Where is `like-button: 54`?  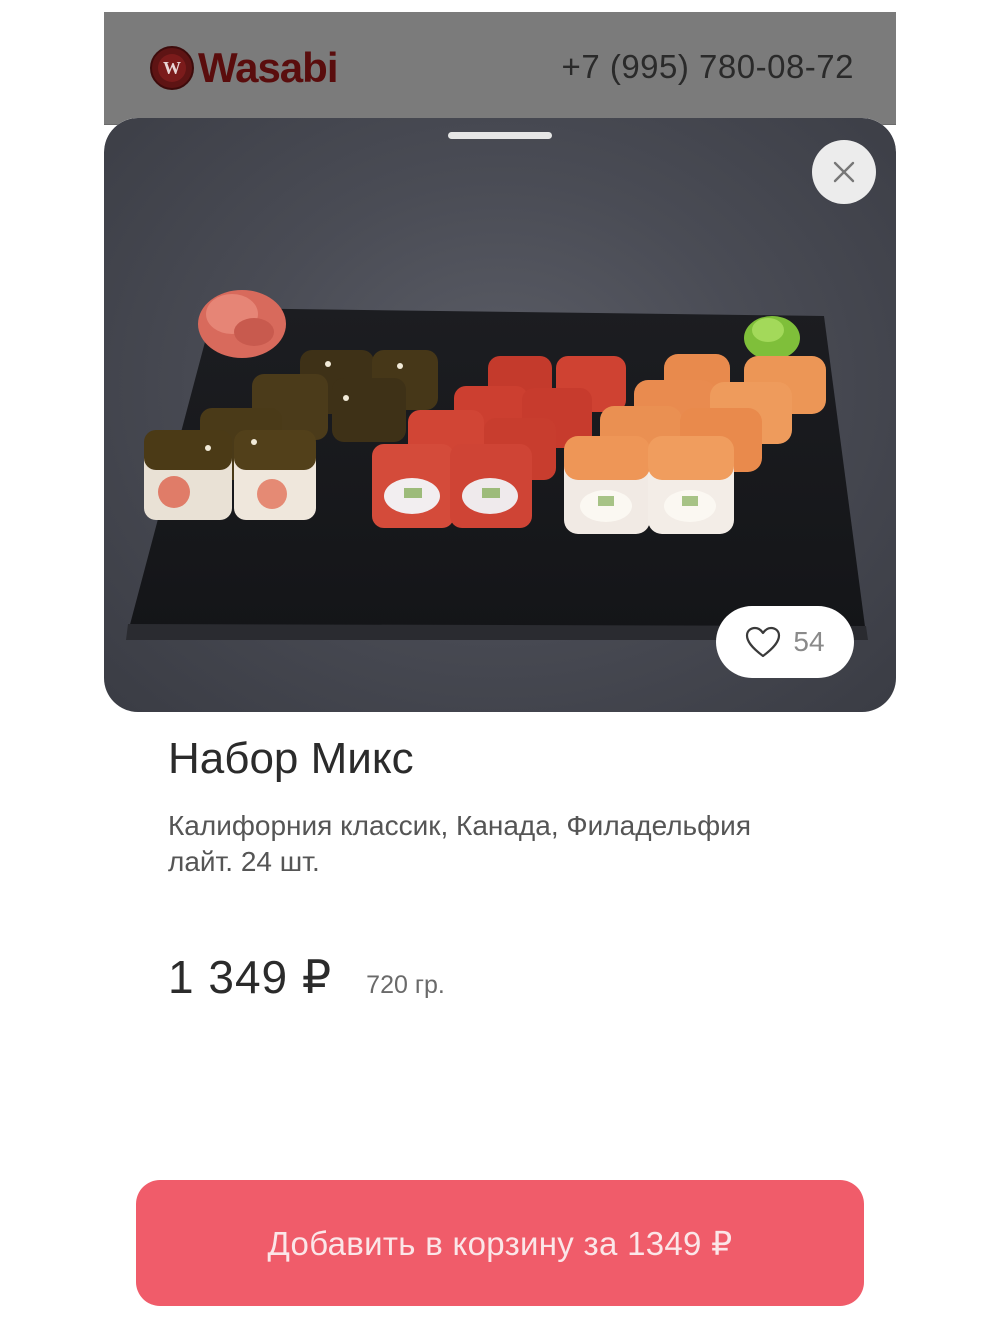
like-button: 54 is located at coordinates (785, 642).